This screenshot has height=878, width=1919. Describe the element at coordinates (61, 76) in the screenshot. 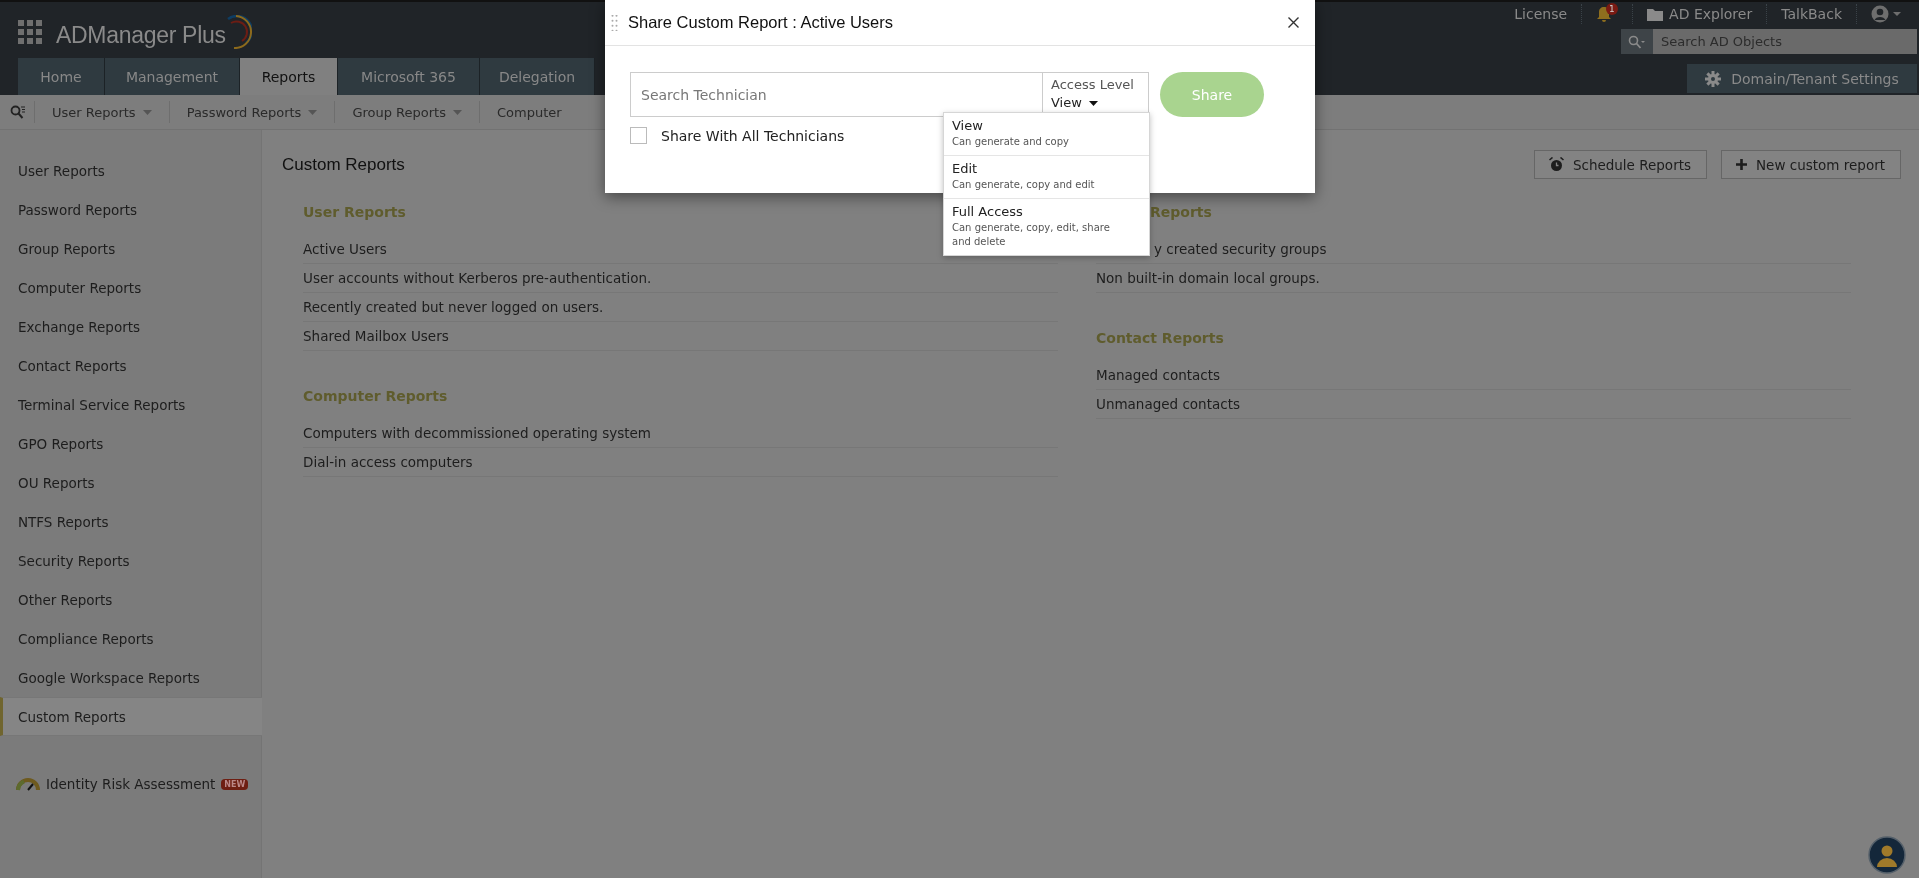

I see `nav-tab: Home` at that location.